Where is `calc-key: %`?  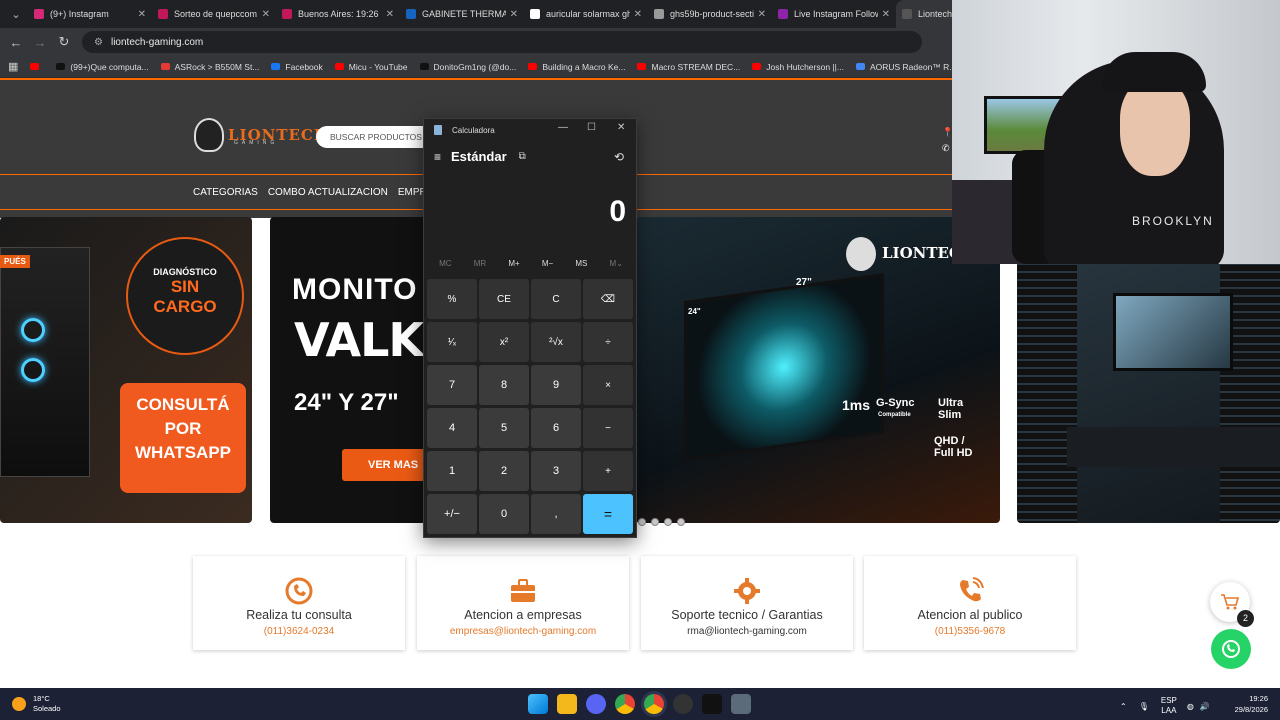
calc-key: % is located at coordinates (452, 299).